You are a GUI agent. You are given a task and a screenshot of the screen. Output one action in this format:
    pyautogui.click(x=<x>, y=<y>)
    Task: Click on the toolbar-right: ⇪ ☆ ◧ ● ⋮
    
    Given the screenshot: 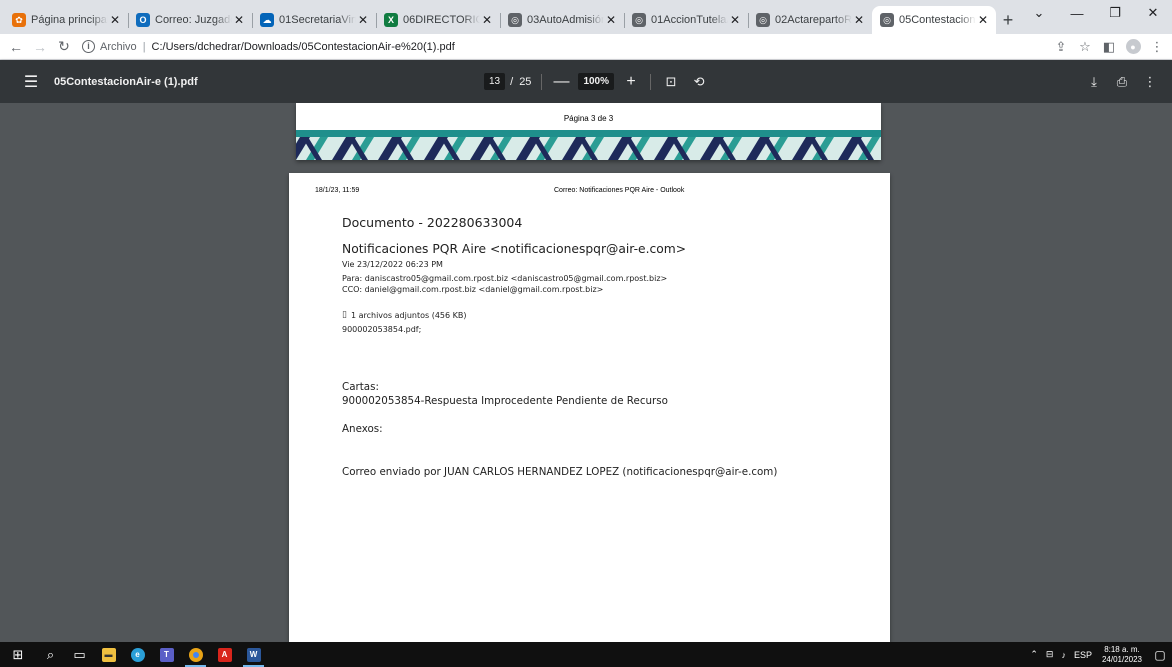 What is the action you would take?
    pyautogui.click(x=1110, y=47)
    